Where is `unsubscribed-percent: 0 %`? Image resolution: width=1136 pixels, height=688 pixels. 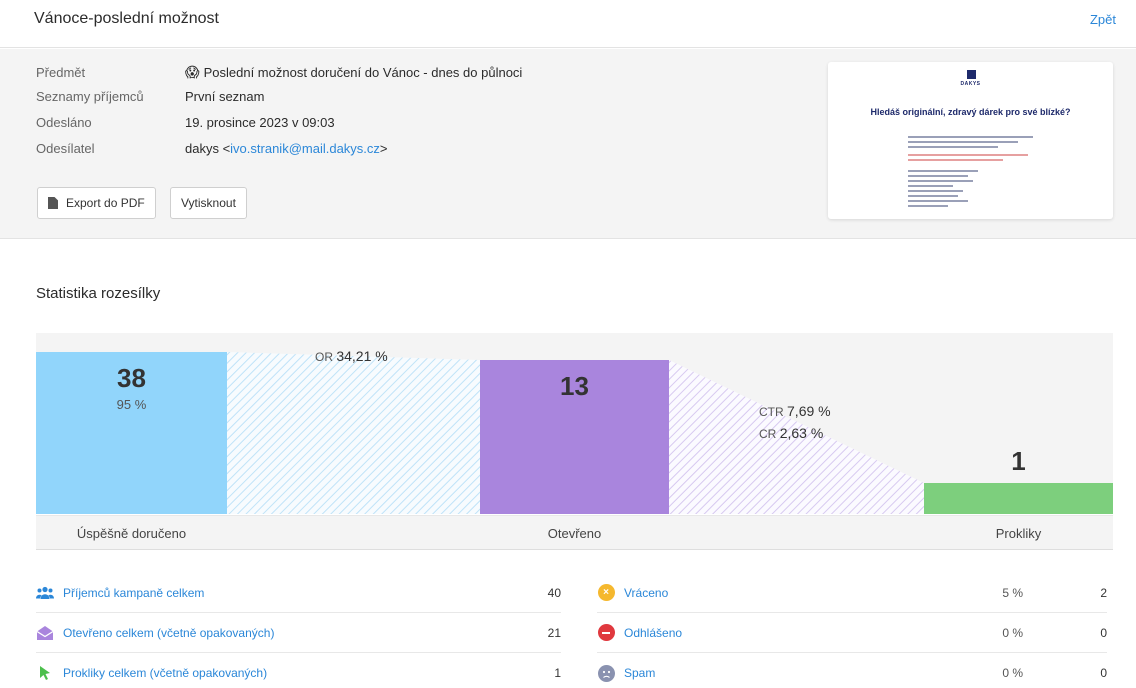
unsubscribed-percent: 0 % is located at coordinates (1012, 632).